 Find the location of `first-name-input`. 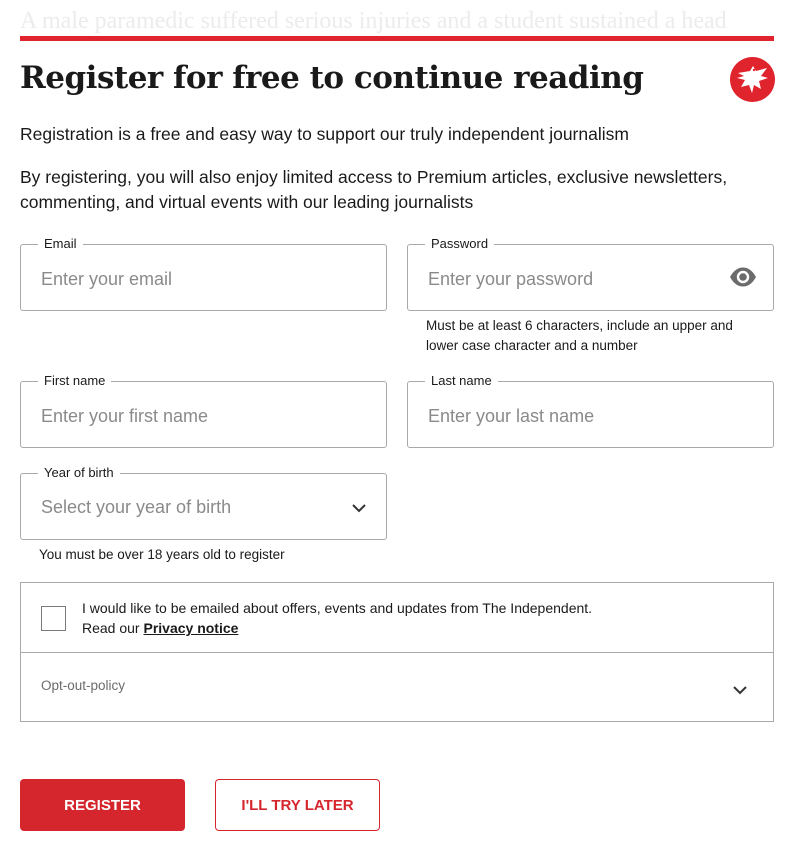

first-name-input is located at coordinates (191, 416).